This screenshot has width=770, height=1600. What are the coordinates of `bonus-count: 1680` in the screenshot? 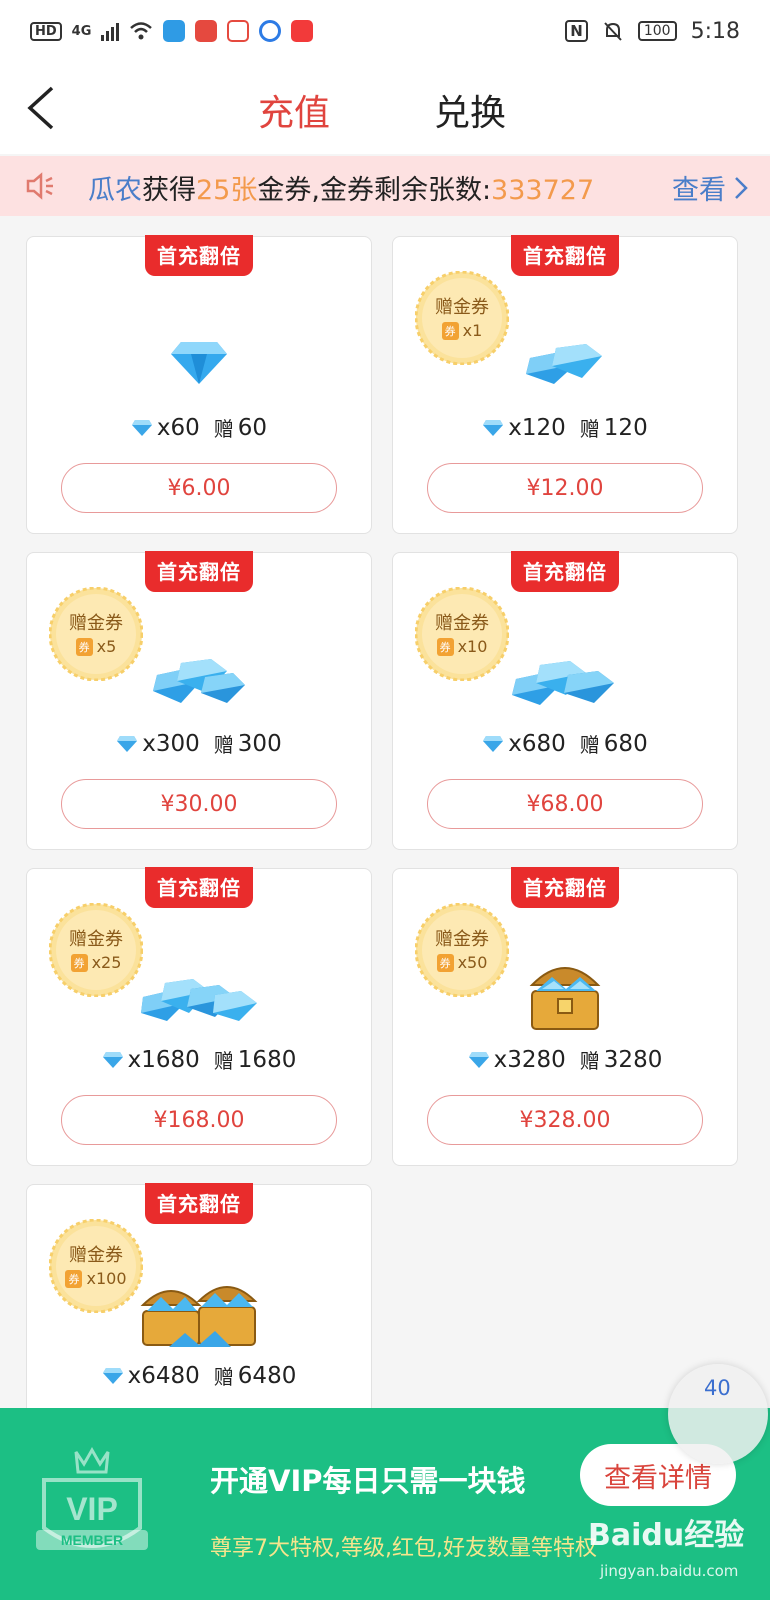 It's located at (267, 1059).